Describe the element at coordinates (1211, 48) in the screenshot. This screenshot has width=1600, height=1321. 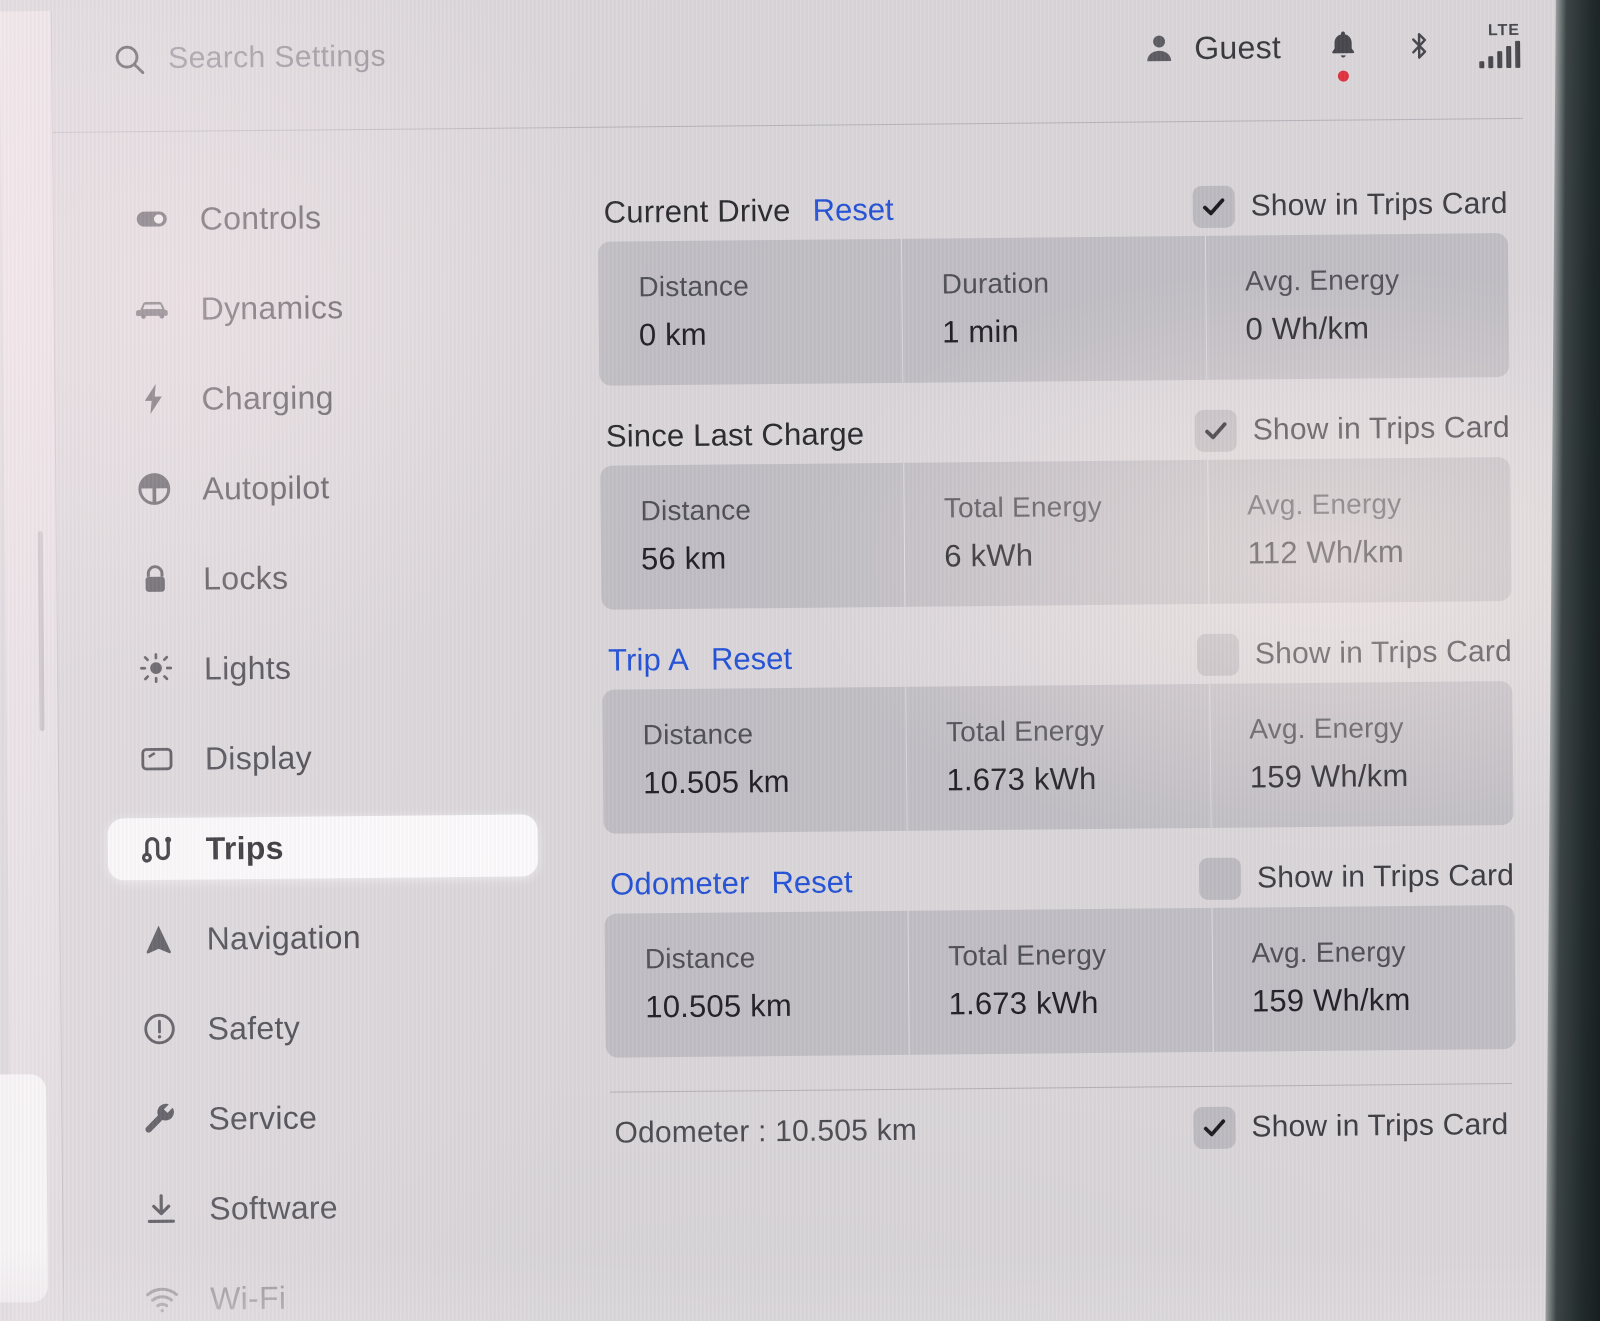
I see `profile-button: Guest` at that location.